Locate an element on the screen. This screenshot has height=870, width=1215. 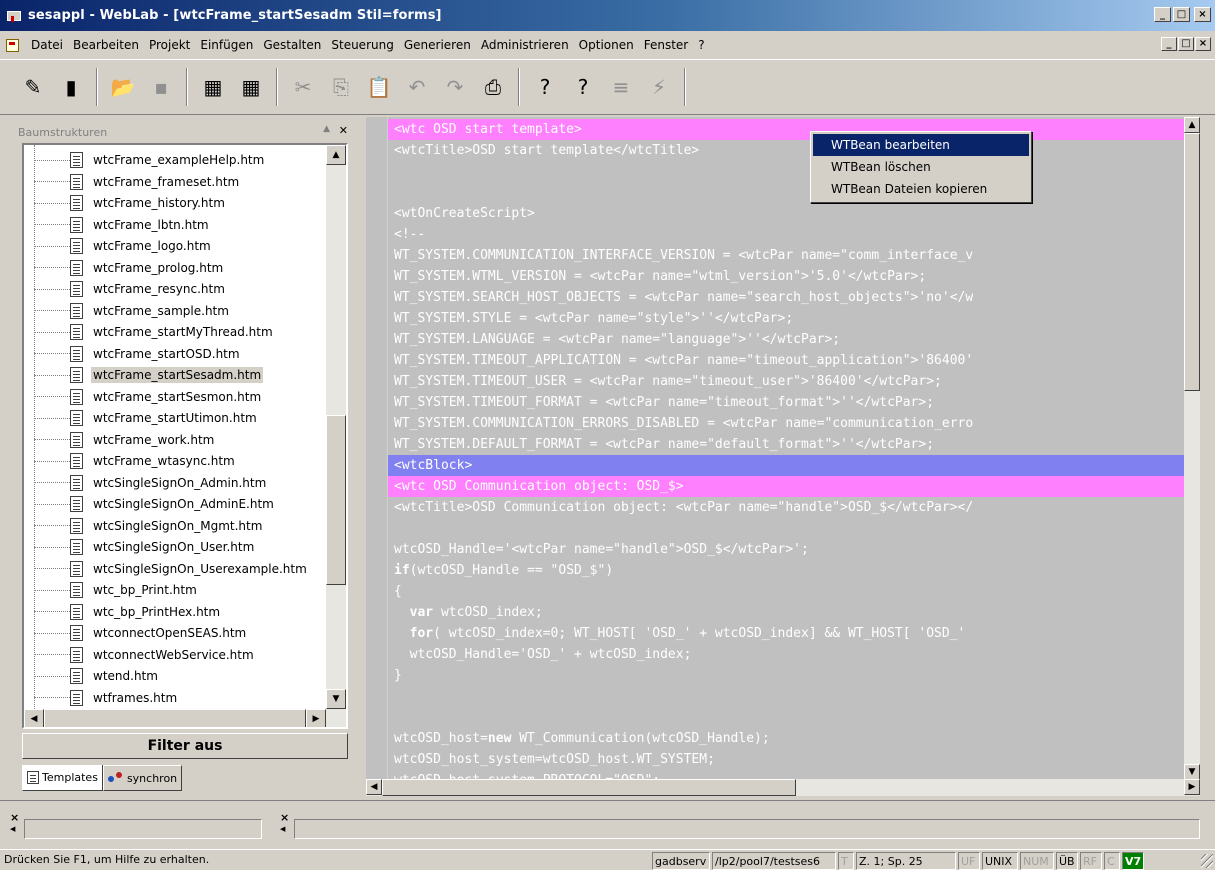
tree-file-item: wtcSingleSignOn_AdminE.htm is located at coordinates (150, 504).